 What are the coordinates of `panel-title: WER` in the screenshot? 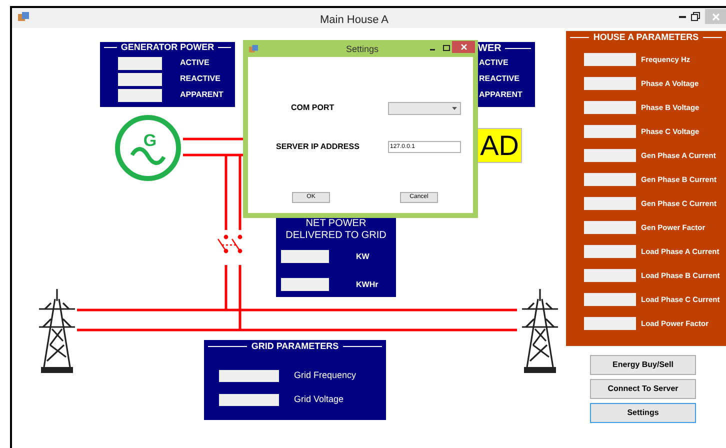 It's located at (490, 49).